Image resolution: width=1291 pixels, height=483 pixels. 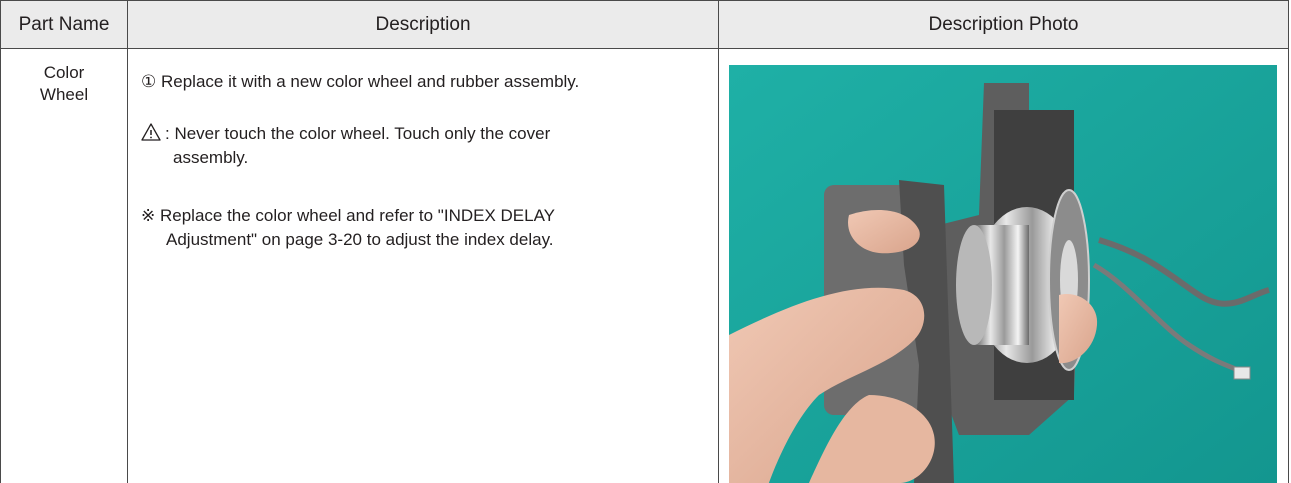 What do you see at coordinates (1288, 241) in the screenshot?
I see `grid-line-right` at bounding box center [1288, 241].